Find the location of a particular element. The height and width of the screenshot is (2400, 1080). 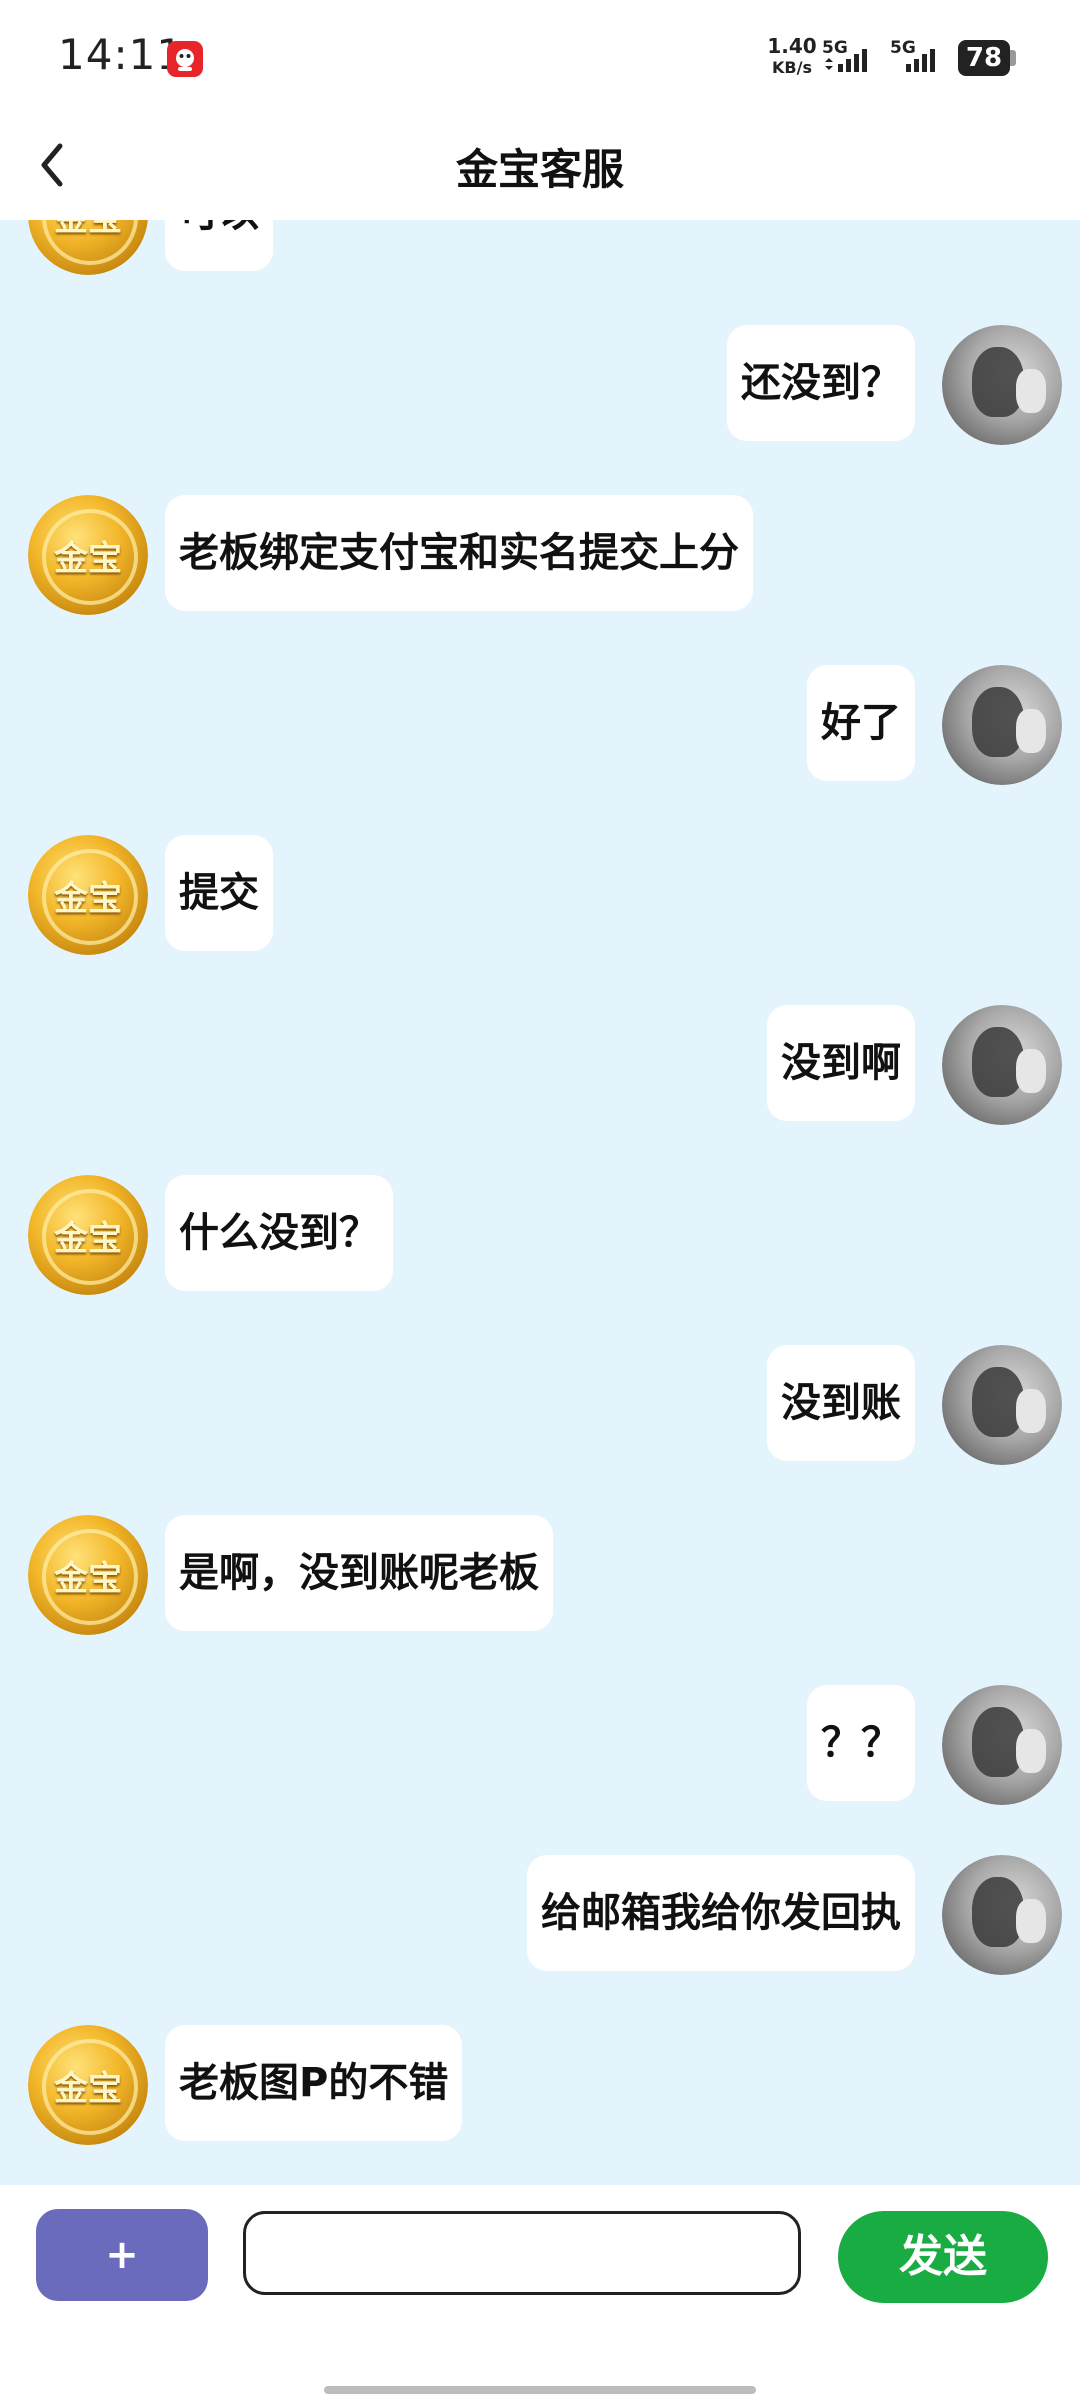

message-bubble: 什么没到？ is located at coordinates (279, 1233).